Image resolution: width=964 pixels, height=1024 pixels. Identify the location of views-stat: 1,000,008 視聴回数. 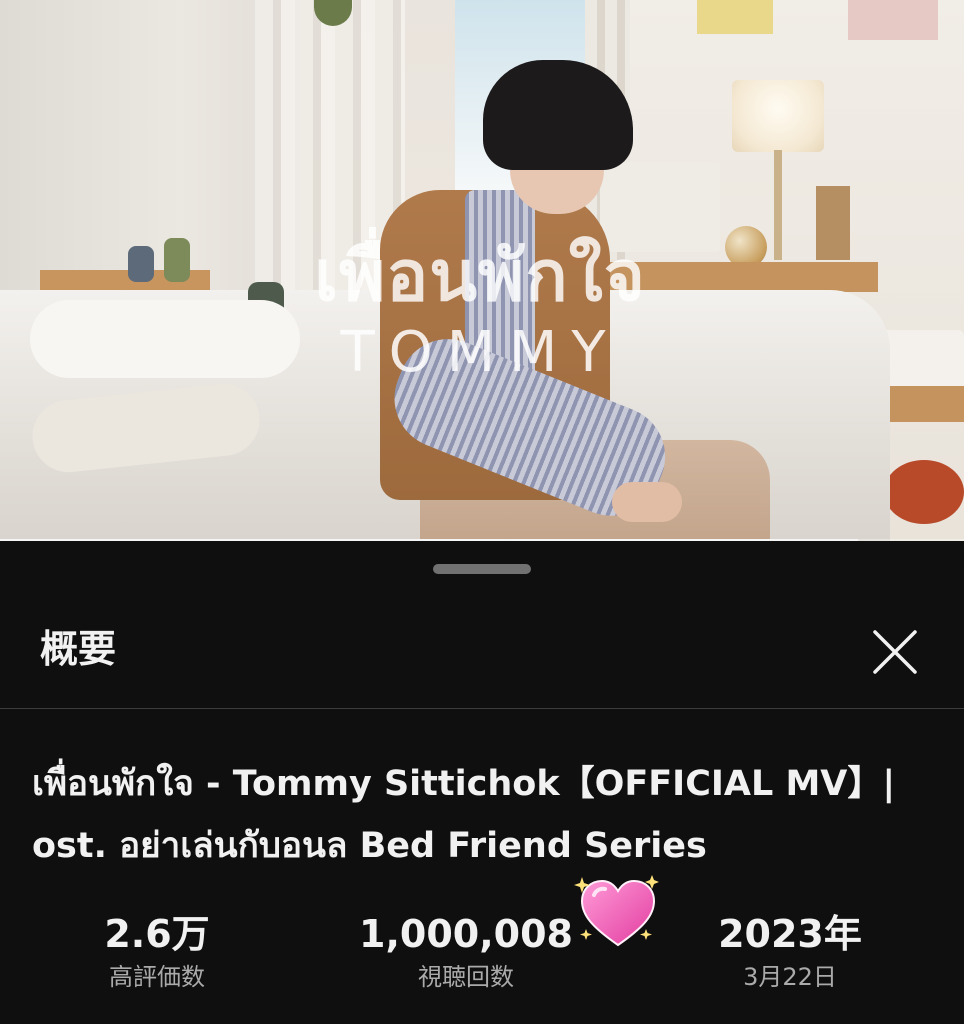
(466, 950).